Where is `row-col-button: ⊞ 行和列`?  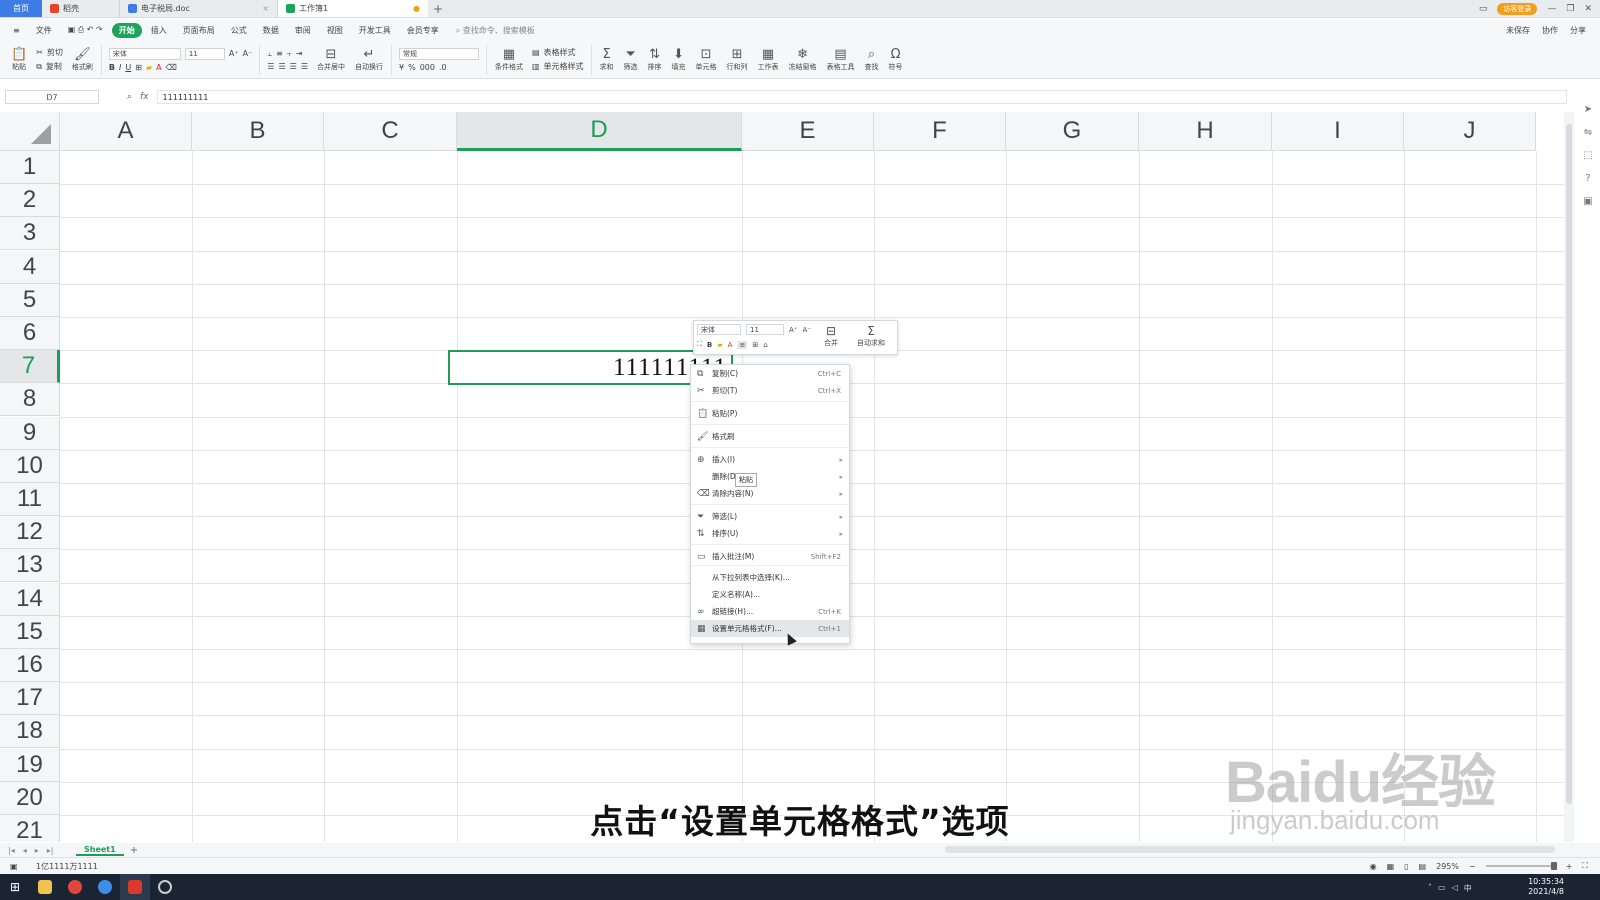 row-col-button: ⊞ 行和列 is located at coordinates (737, 60).